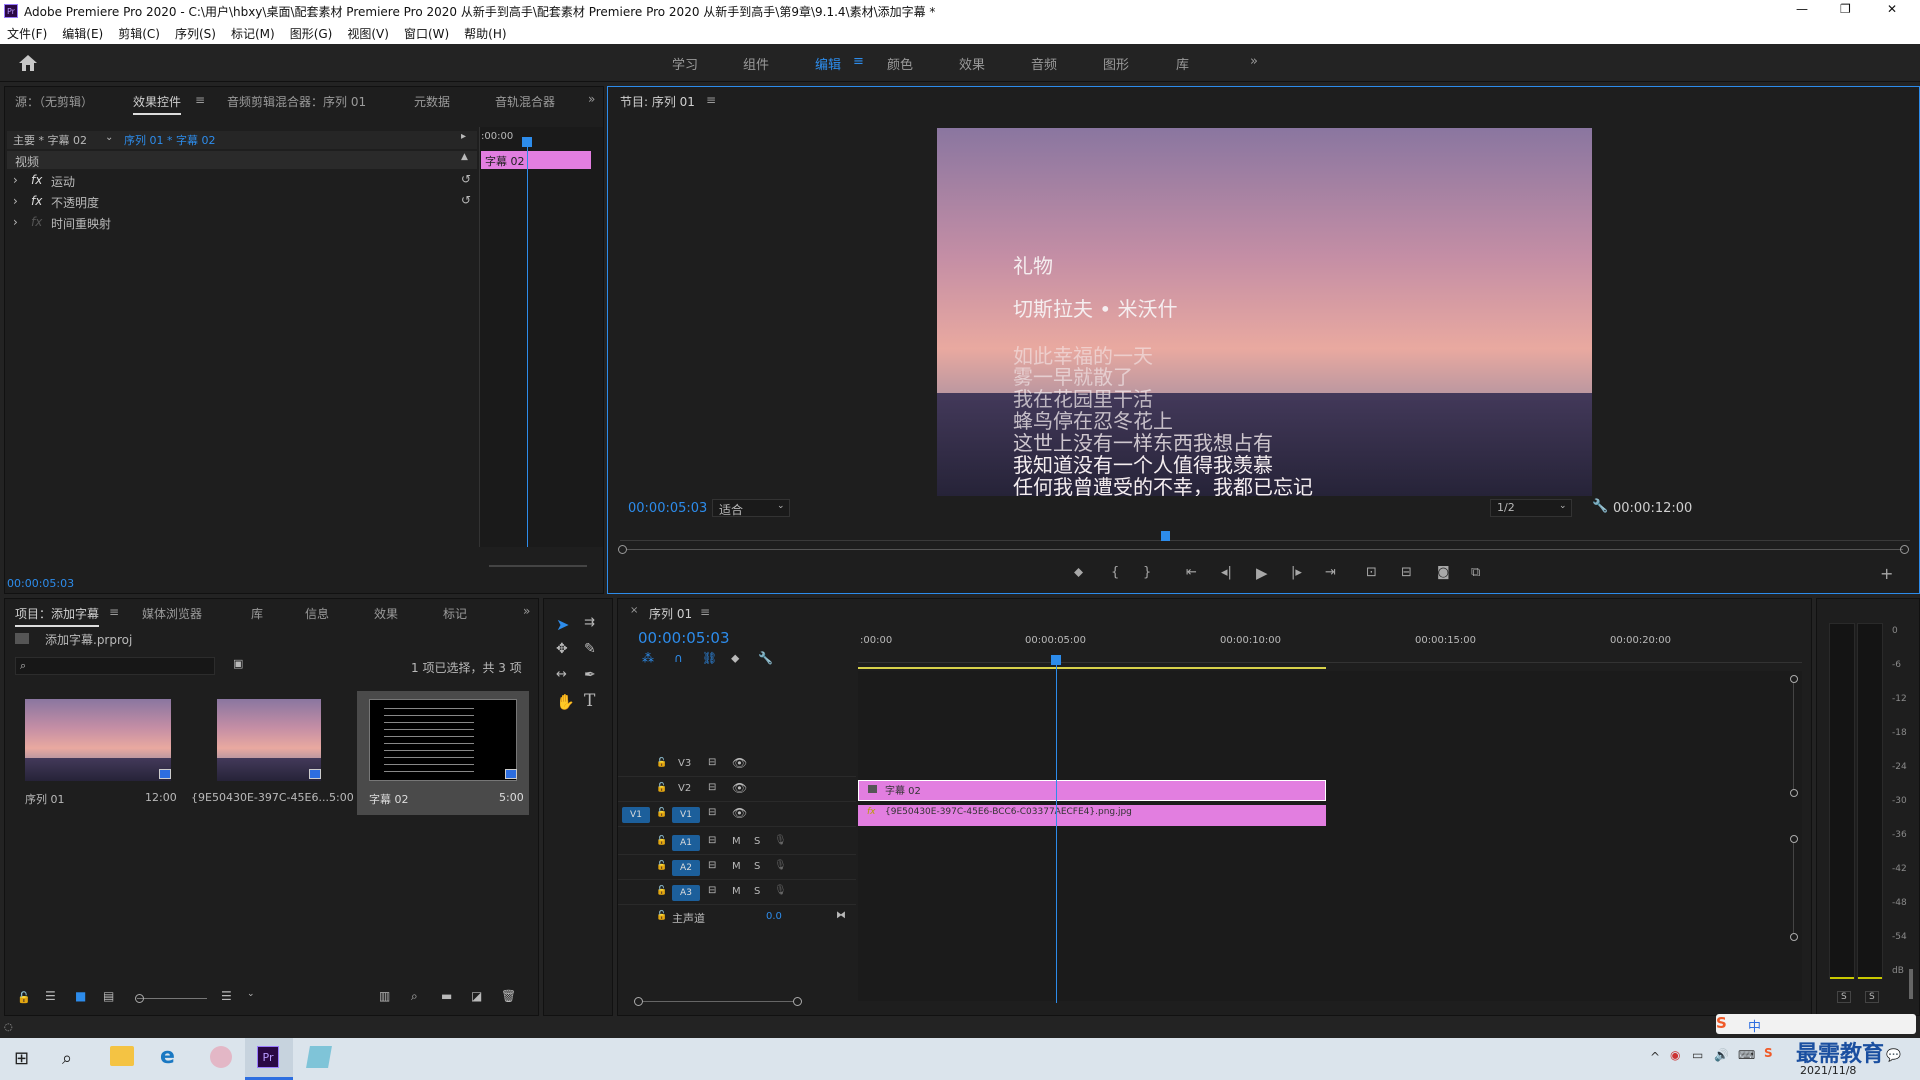  Describe the element at coordinates (709, 658) in the screenshot. I see `linked-selection-icon: ⛓` at that location.